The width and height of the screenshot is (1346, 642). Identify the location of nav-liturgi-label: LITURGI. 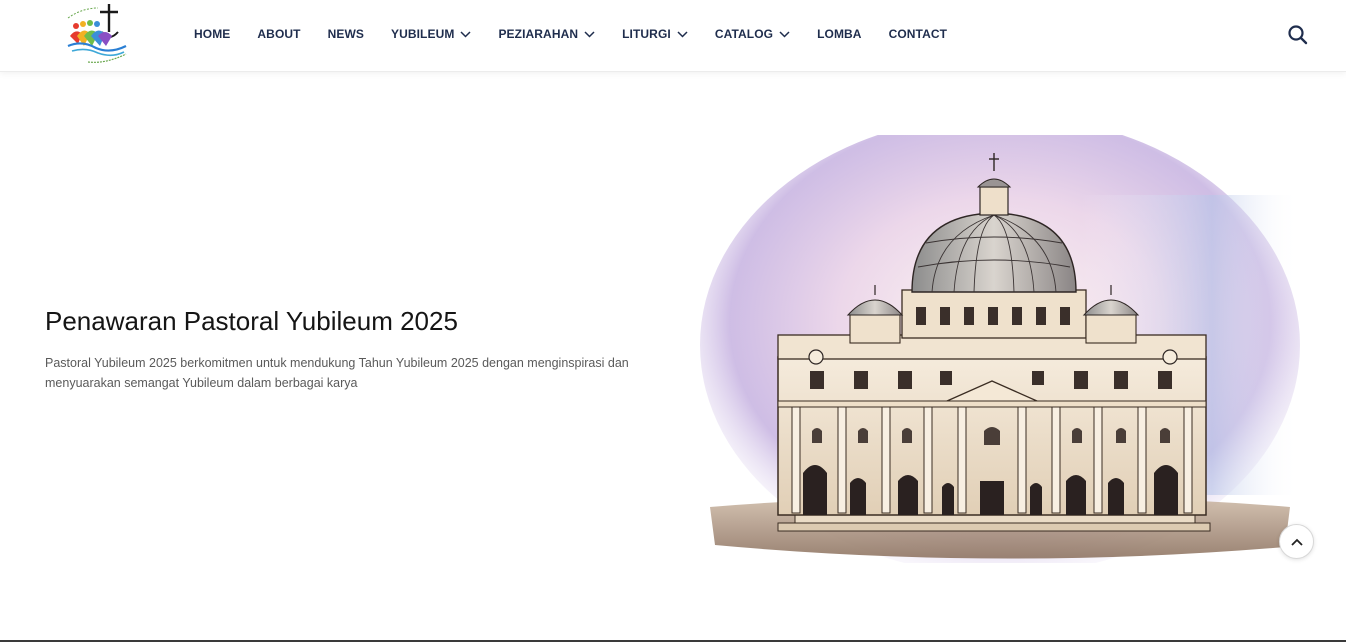
(646, 34).